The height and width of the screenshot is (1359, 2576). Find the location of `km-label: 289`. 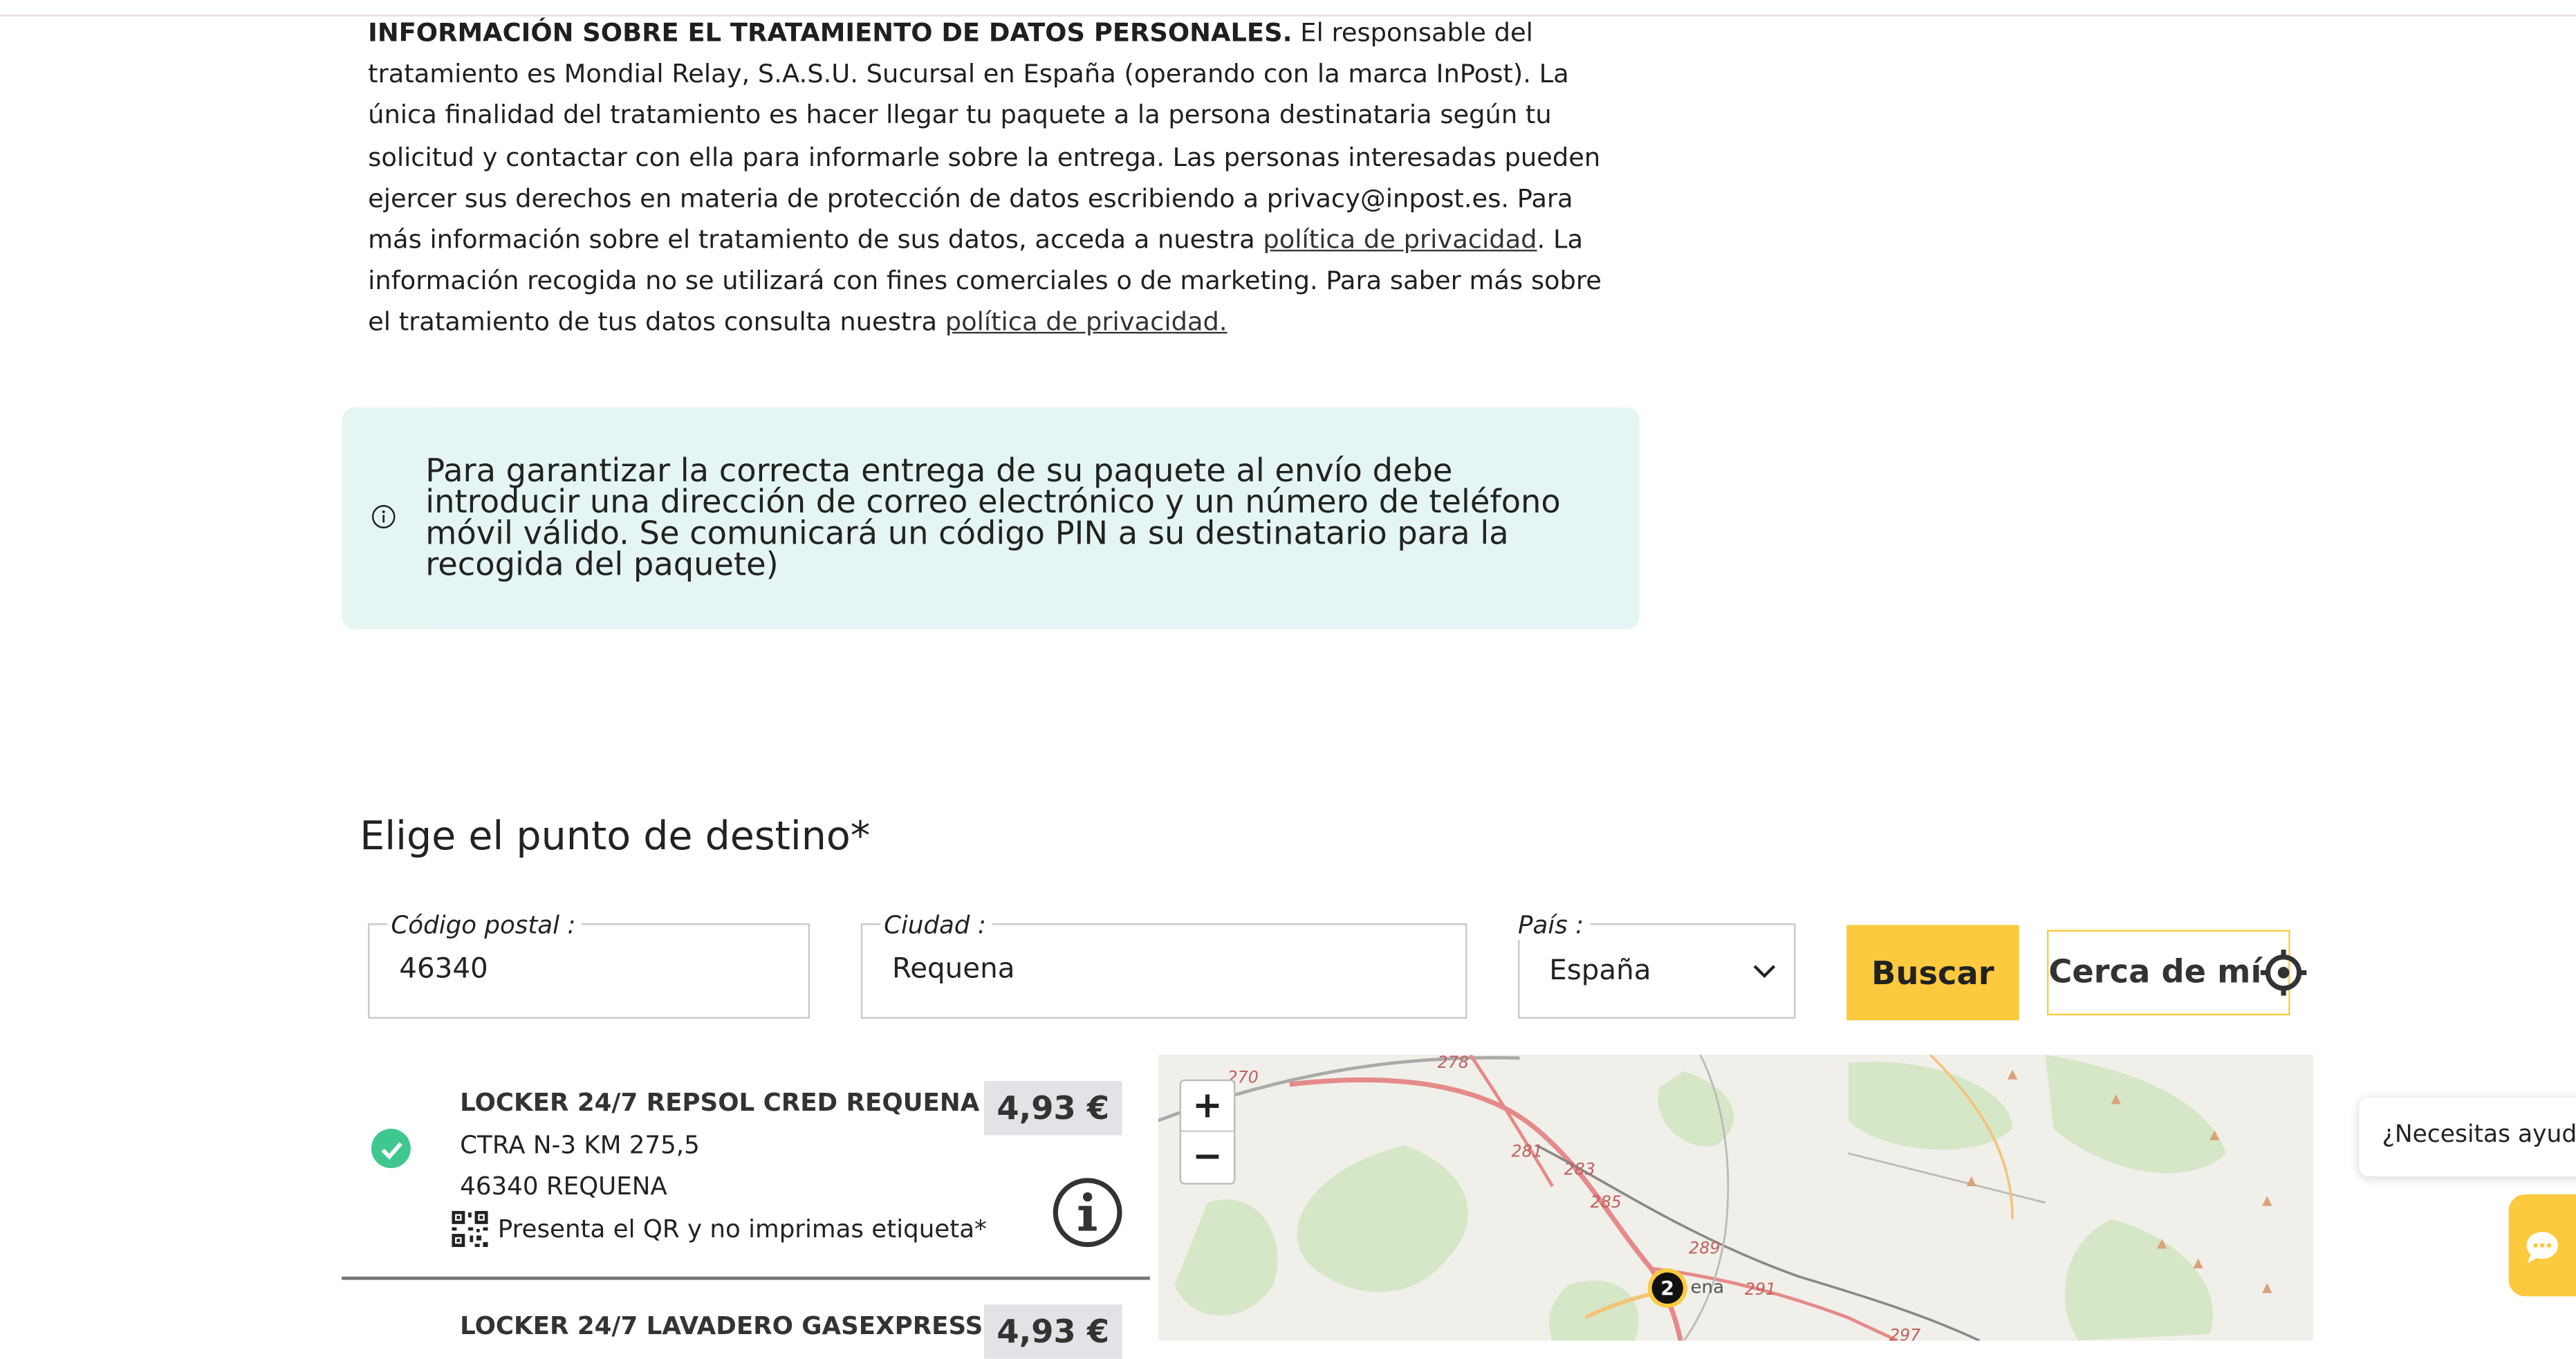

km-label: 289 is located at coordinates (1705, 1248).